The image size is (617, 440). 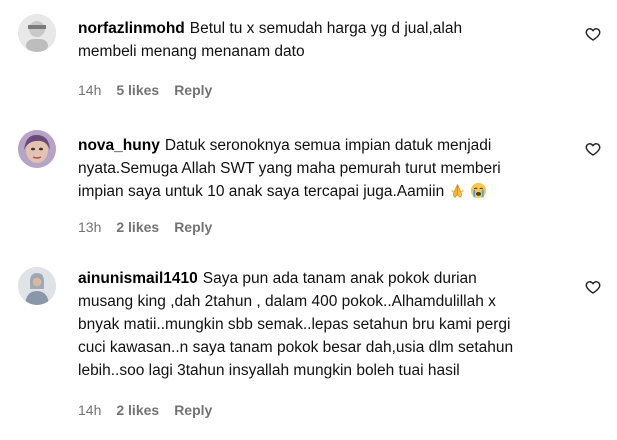 I want to click on comment-meta: 14h 5 likes Reply, so click(x=145, y=90).